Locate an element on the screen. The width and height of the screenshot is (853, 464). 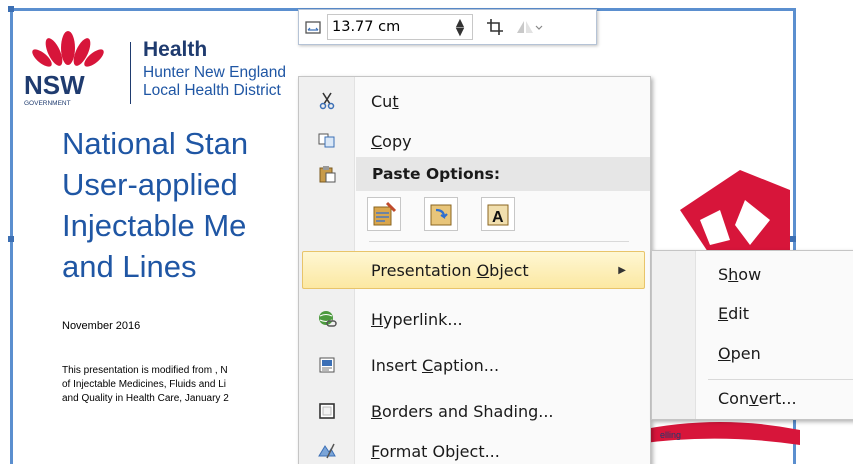
submenu-arrow-icon: ▶ is located at coordinates (622, 270).